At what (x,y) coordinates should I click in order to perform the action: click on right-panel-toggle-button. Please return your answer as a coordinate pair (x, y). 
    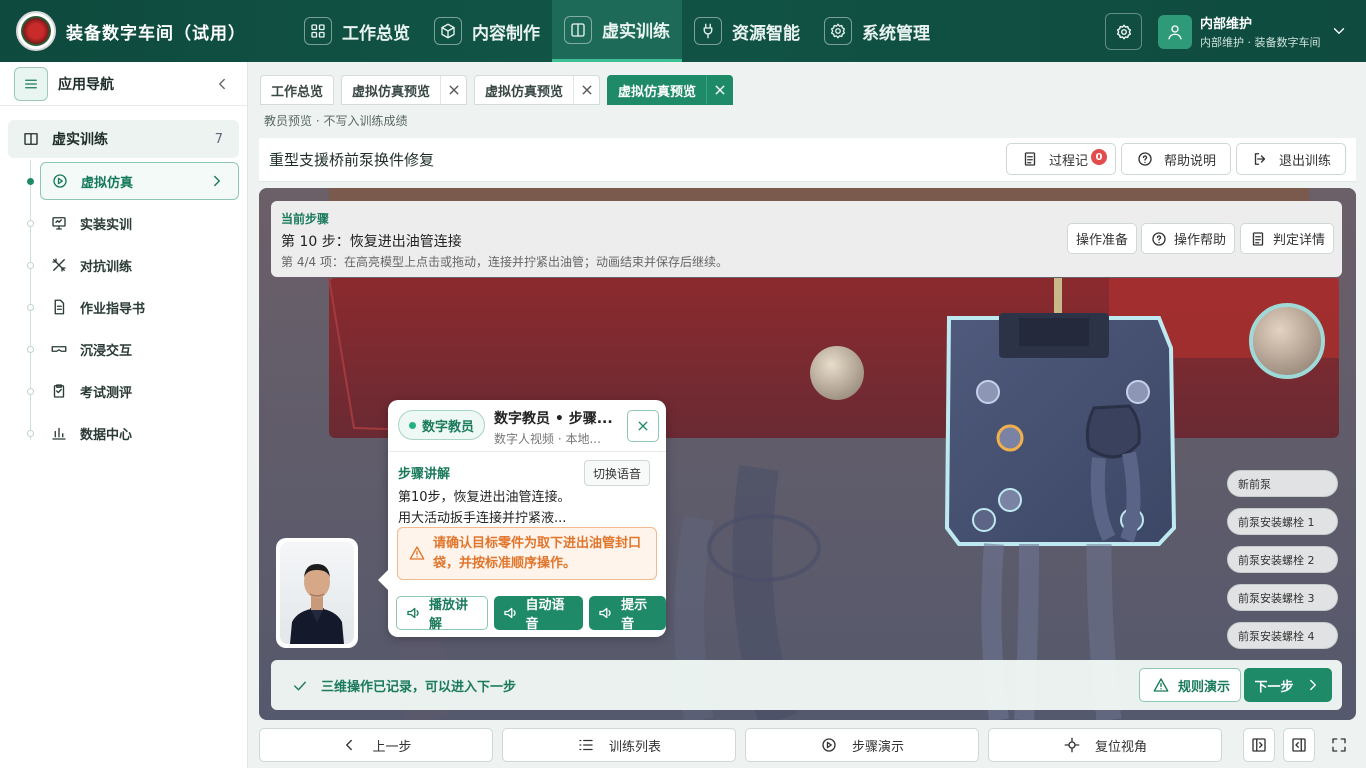
    Looking at the image, I should click on (1299, 745).